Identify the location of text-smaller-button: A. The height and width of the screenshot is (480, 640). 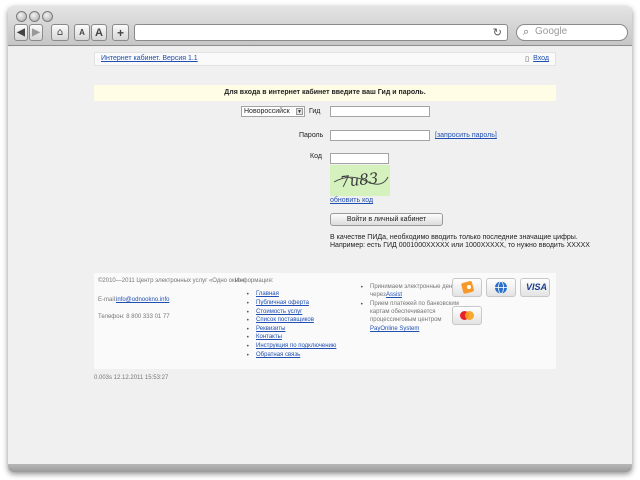
(82, 32).